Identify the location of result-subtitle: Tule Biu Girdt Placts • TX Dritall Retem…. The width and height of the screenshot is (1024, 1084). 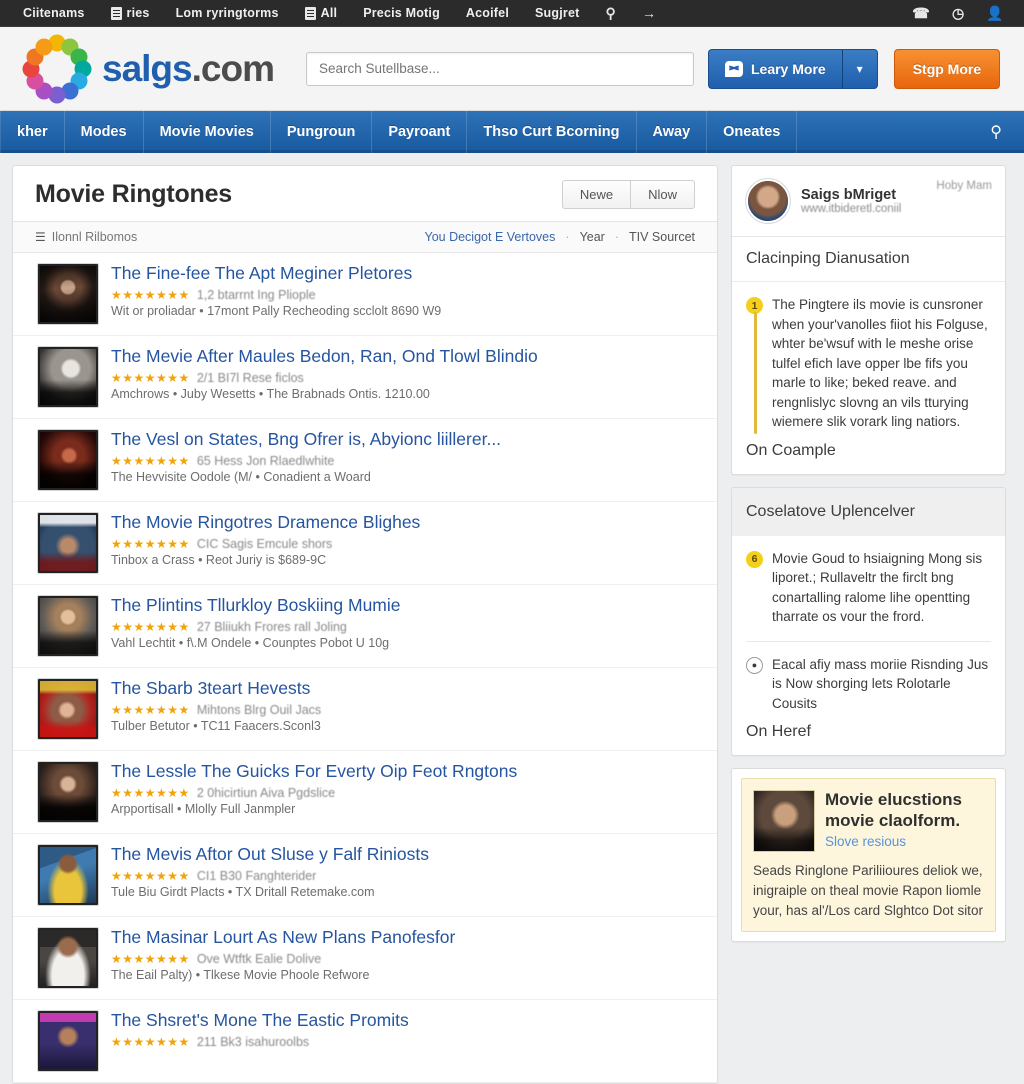
(243, 891).